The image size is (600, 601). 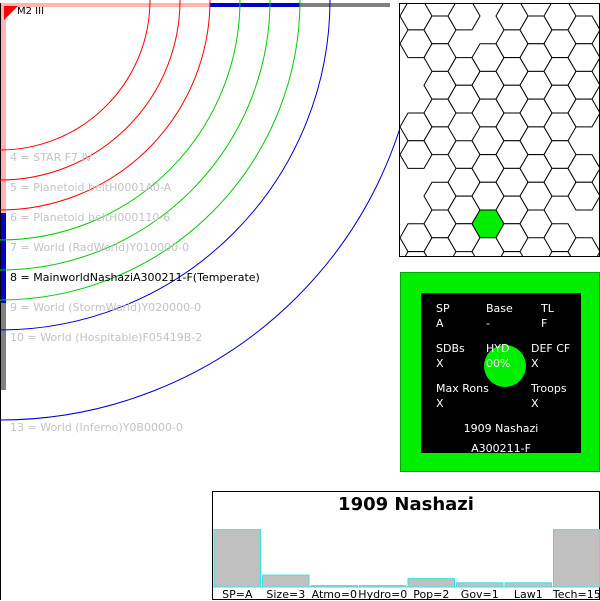 I want to click on sdbs-value: X, so click(x=450, y=363).